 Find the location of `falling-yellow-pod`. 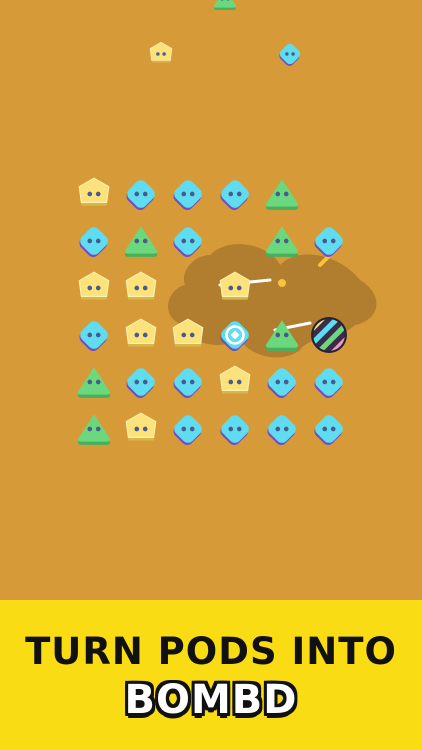

falling-yellow-pod is located at coordinates (161, 54).